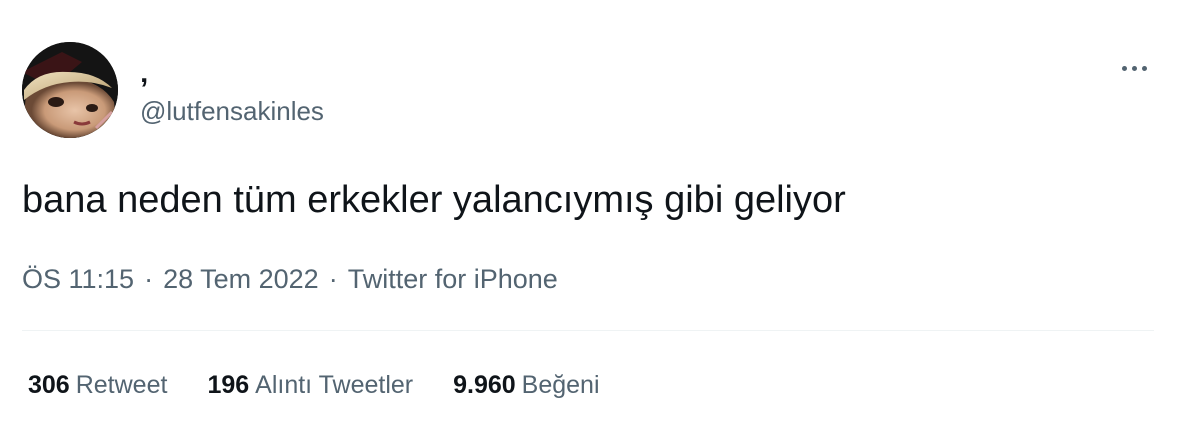  I want to click on avatar, so click(70, 90).